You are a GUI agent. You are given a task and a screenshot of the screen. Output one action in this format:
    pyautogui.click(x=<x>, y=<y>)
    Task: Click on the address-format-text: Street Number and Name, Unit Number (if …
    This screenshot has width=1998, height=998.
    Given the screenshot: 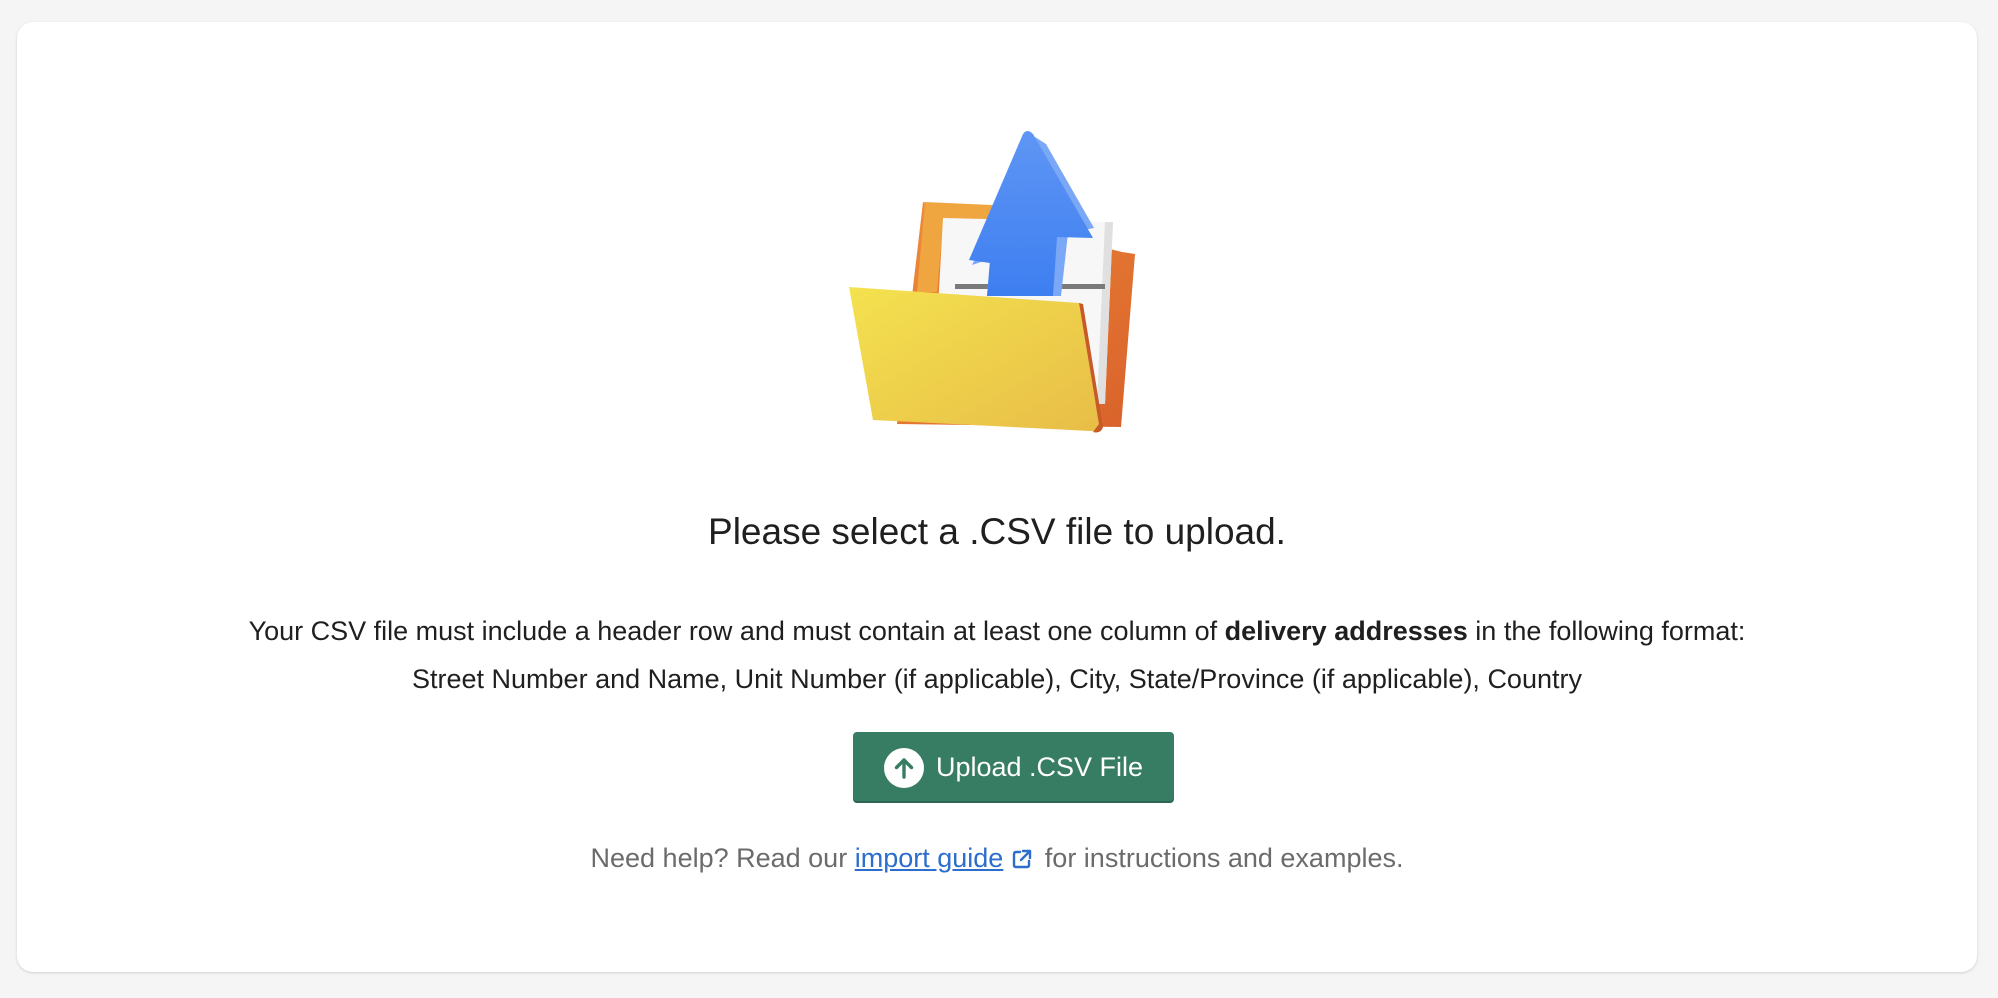 What is the action you would take?
    pyautogui.click(x=997, y=679)
    